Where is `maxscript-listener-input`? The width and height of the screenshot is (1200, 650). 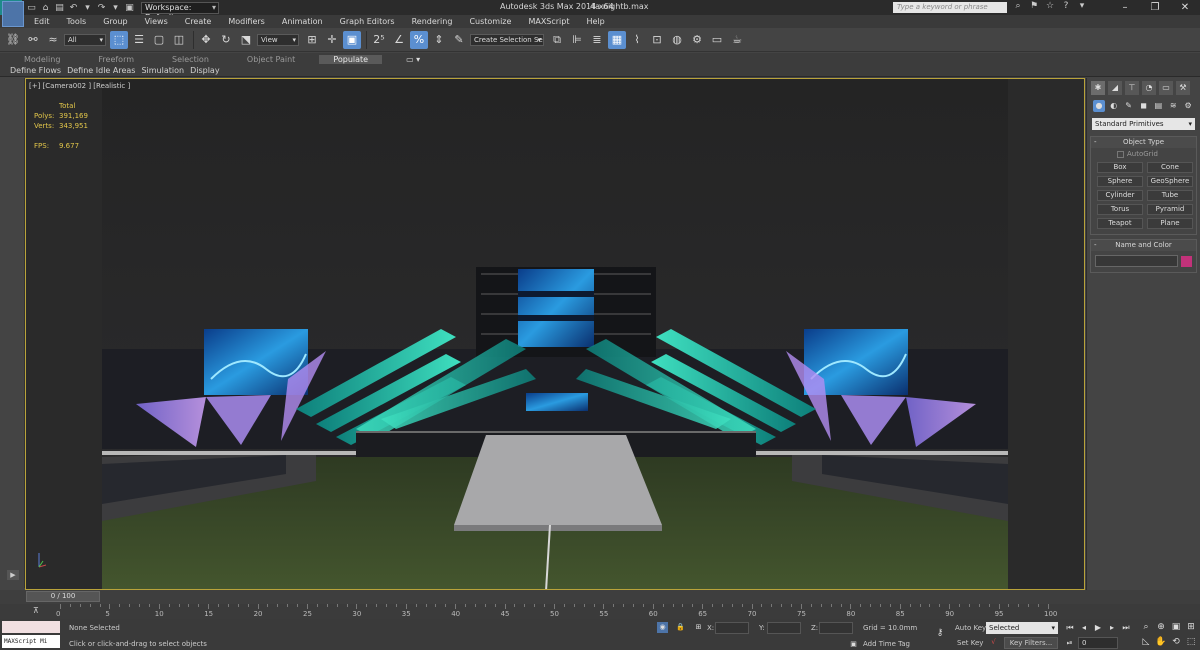
maxscript-listener-input is located at coordinates (31, 627).